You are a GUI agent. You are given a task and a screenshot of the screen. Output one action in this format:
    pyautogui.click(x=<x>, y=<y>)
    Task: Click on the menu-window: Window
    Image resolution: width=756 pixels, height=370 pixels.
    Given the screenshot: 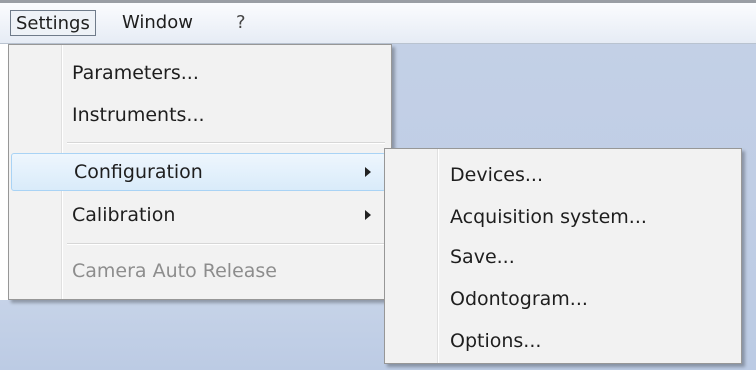 What is the action you would take?
    pyautogui.click(x=157, y=23)
    